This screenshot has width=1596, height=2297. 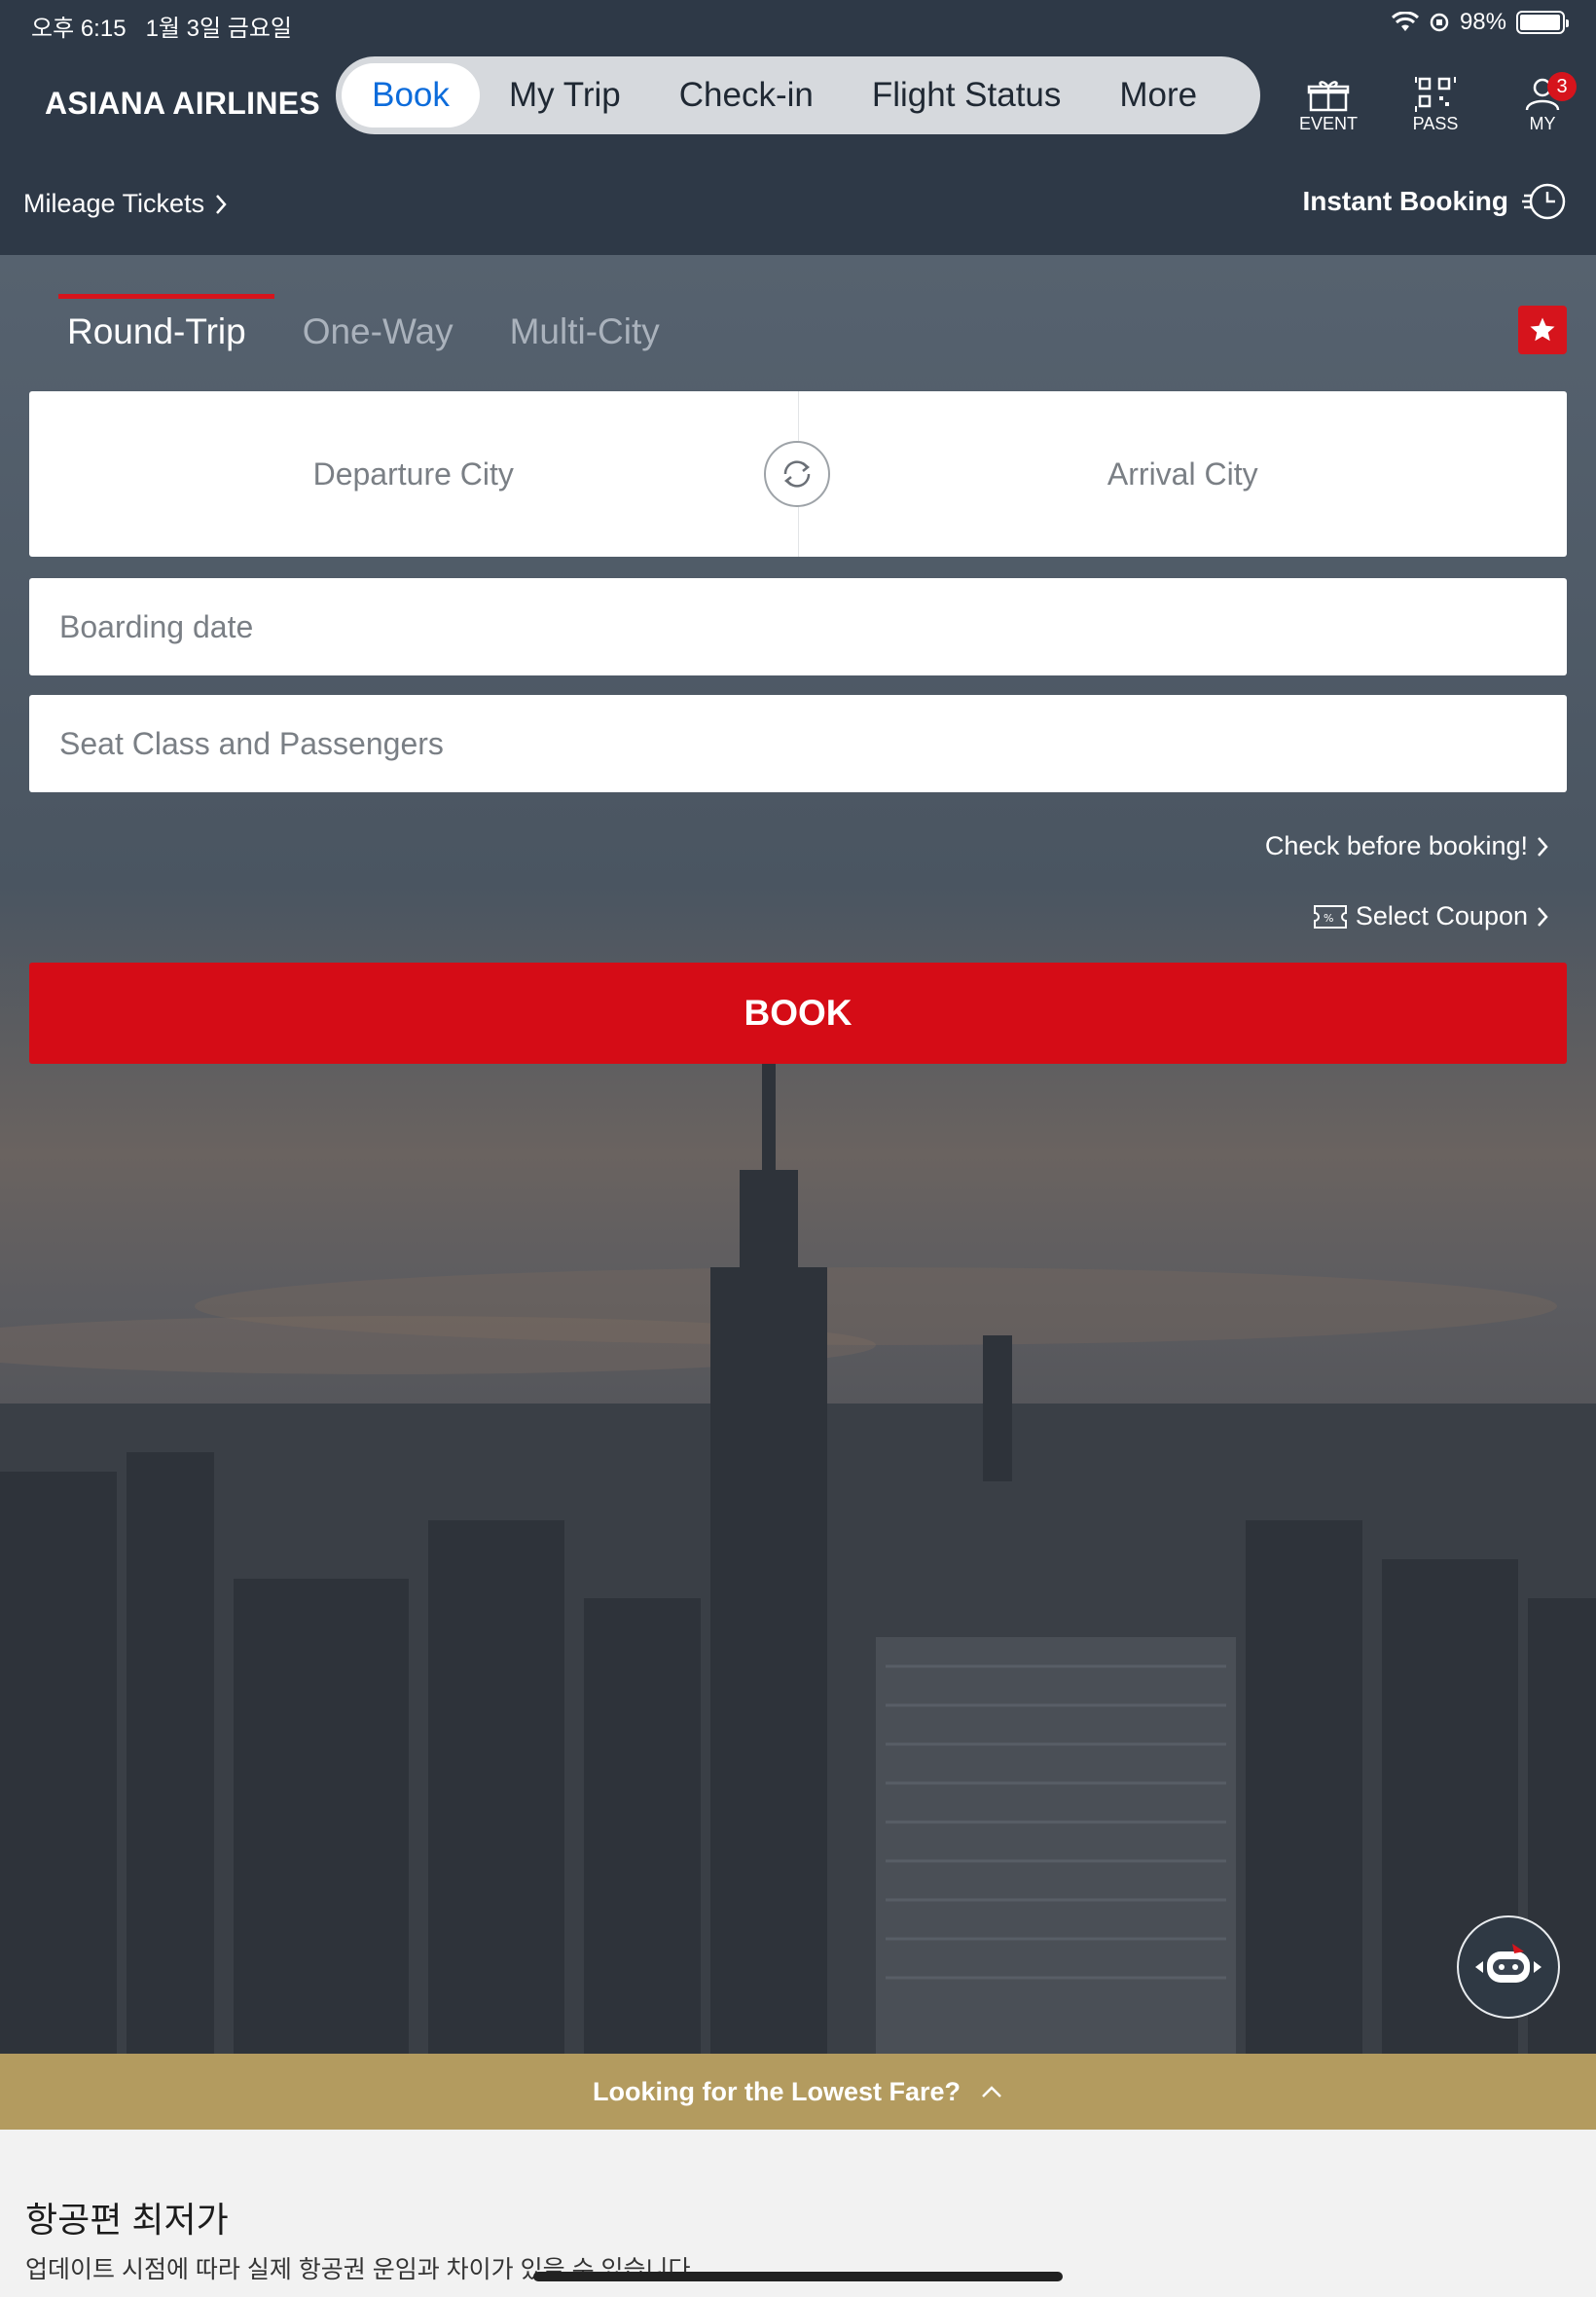 I want to click on event-label: EVENT, so click(x=1328, y=123).